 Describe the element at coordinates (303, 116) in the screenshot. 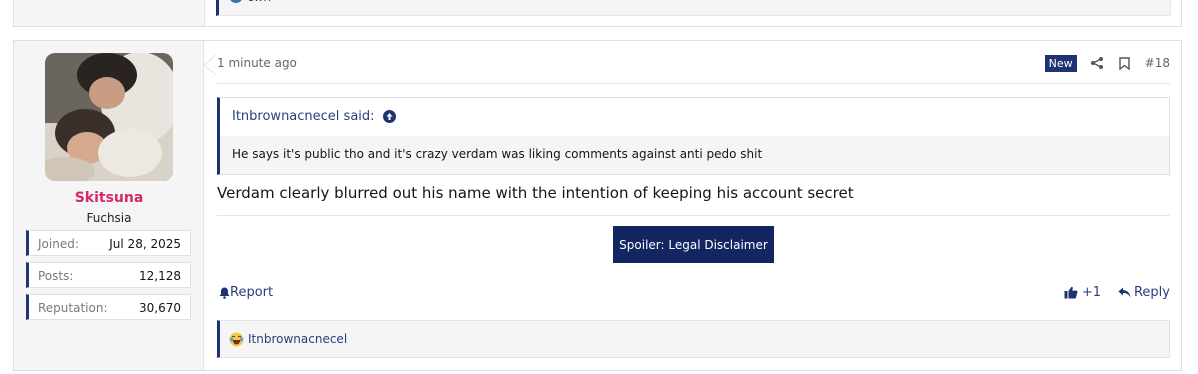

I see `quote-author: Itnbrownacnecel said:` at that location.